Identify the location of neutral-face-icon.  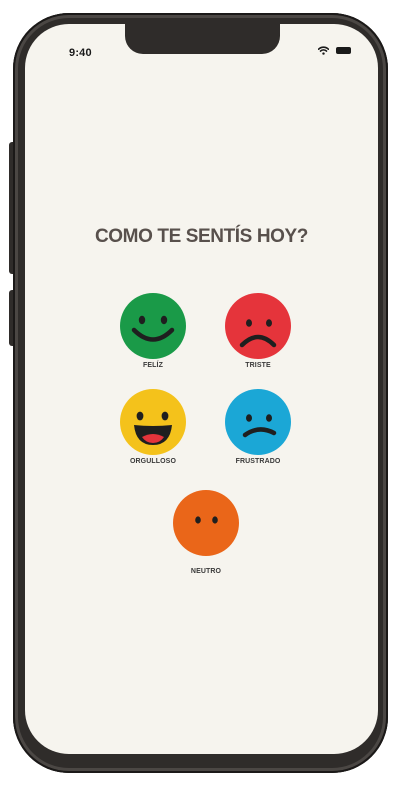
(206, 523).